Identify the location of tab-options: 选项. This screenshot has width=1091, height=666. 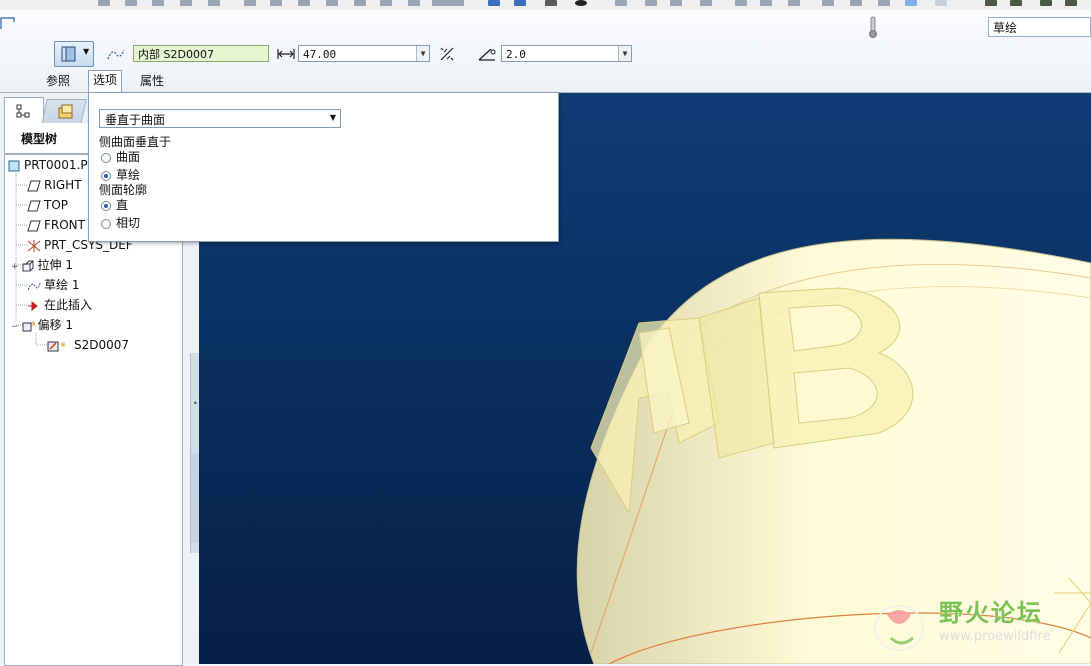
(105, 81).